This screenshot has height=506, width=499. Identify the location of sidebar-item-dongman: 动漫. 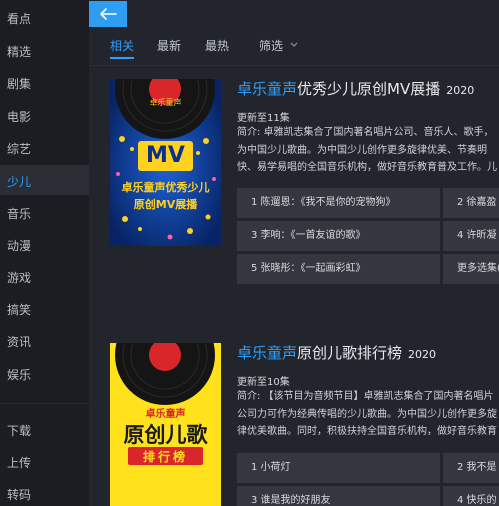
(19, 245).